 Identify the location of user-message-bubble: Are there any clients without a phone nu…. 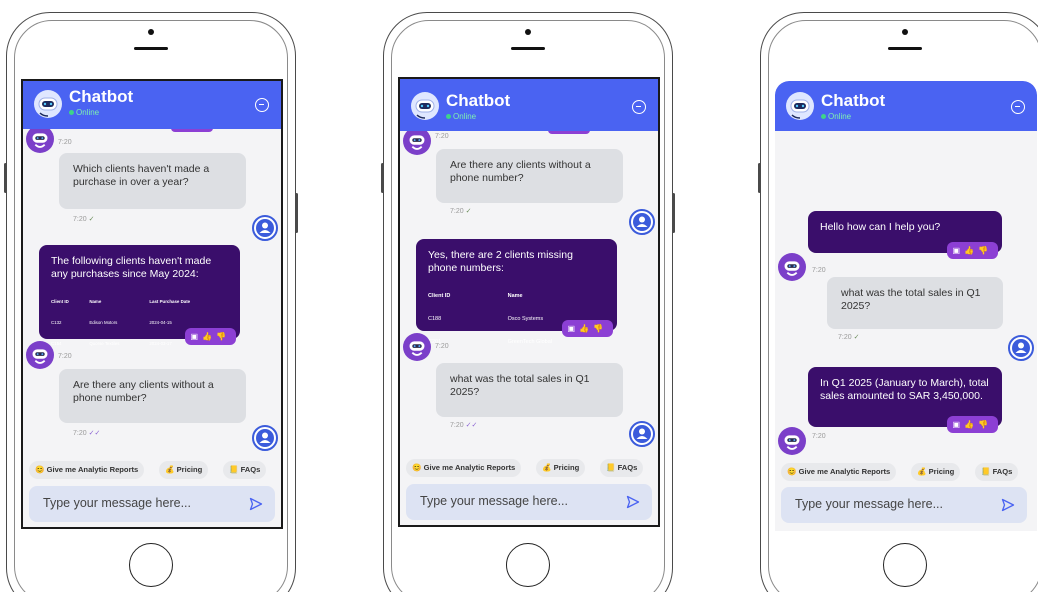
(529, 176).